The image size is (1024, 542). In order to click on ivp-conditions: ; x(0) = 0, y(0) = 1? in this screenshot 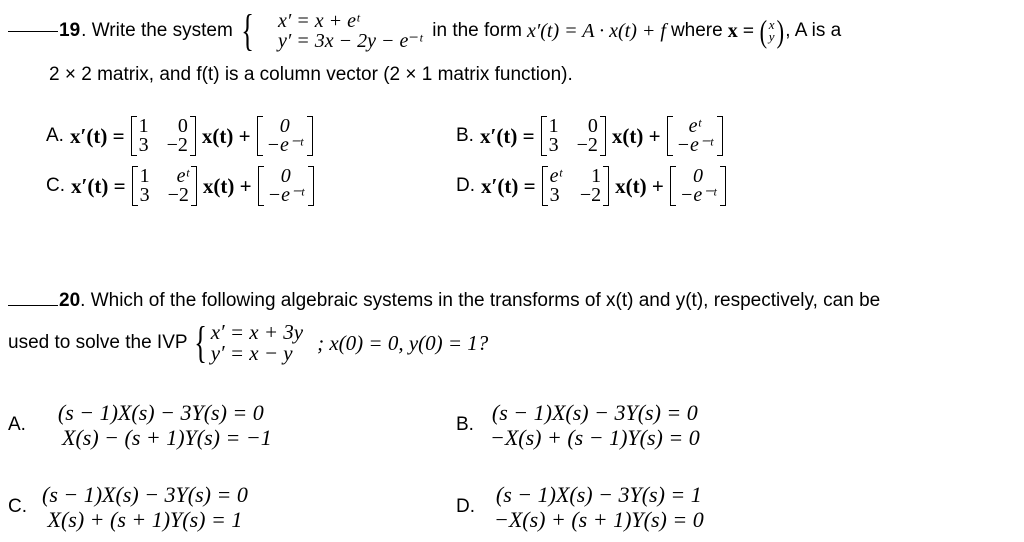, I will do `click(403, 342)`.